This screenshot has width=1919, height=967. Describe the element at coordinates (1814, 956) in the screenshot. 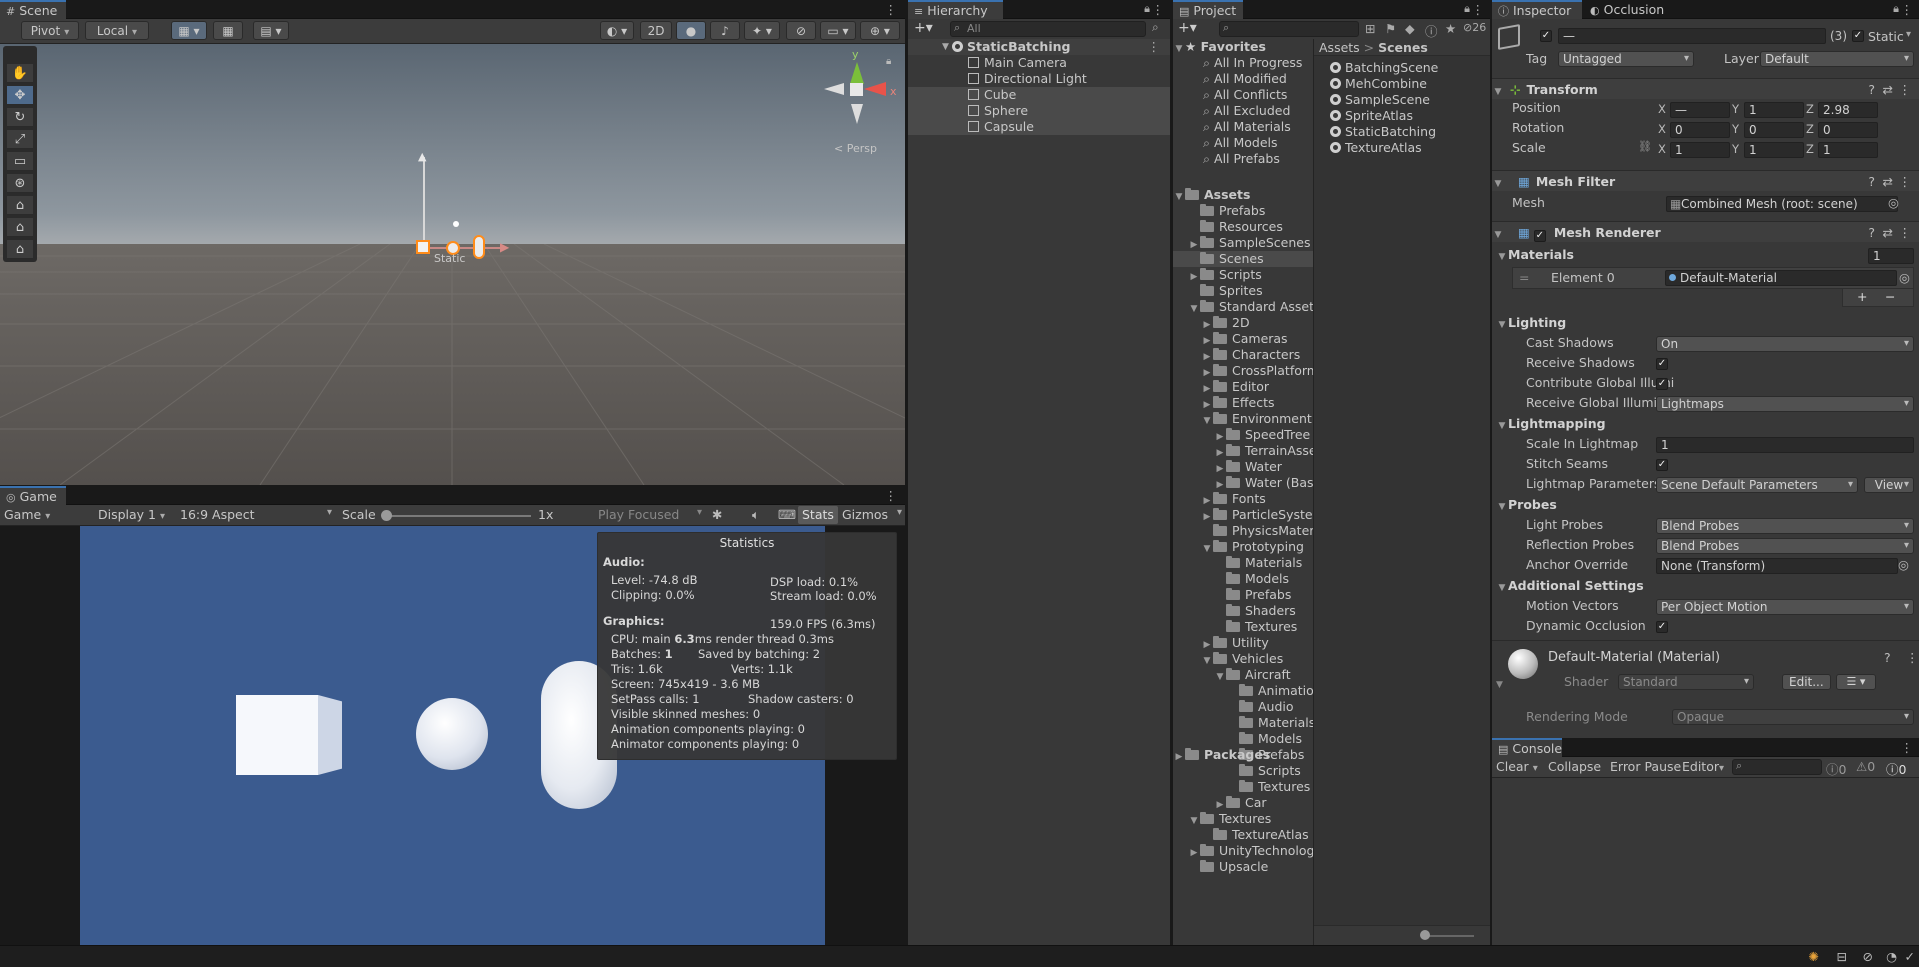

I see `lighting-bake-icon: ✺` at that location.